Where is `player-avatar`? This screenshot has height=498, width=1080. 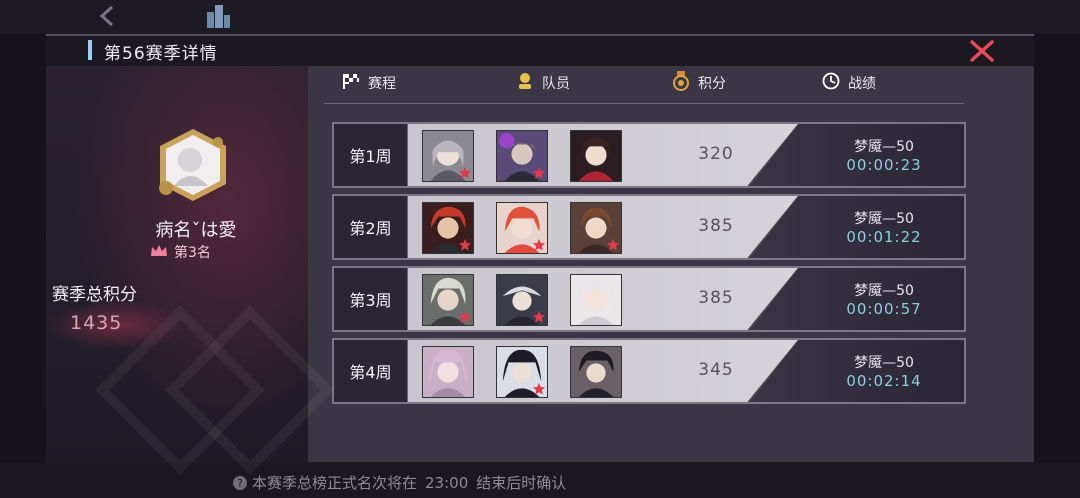
player-avatar is located at coordinates (193, 165).